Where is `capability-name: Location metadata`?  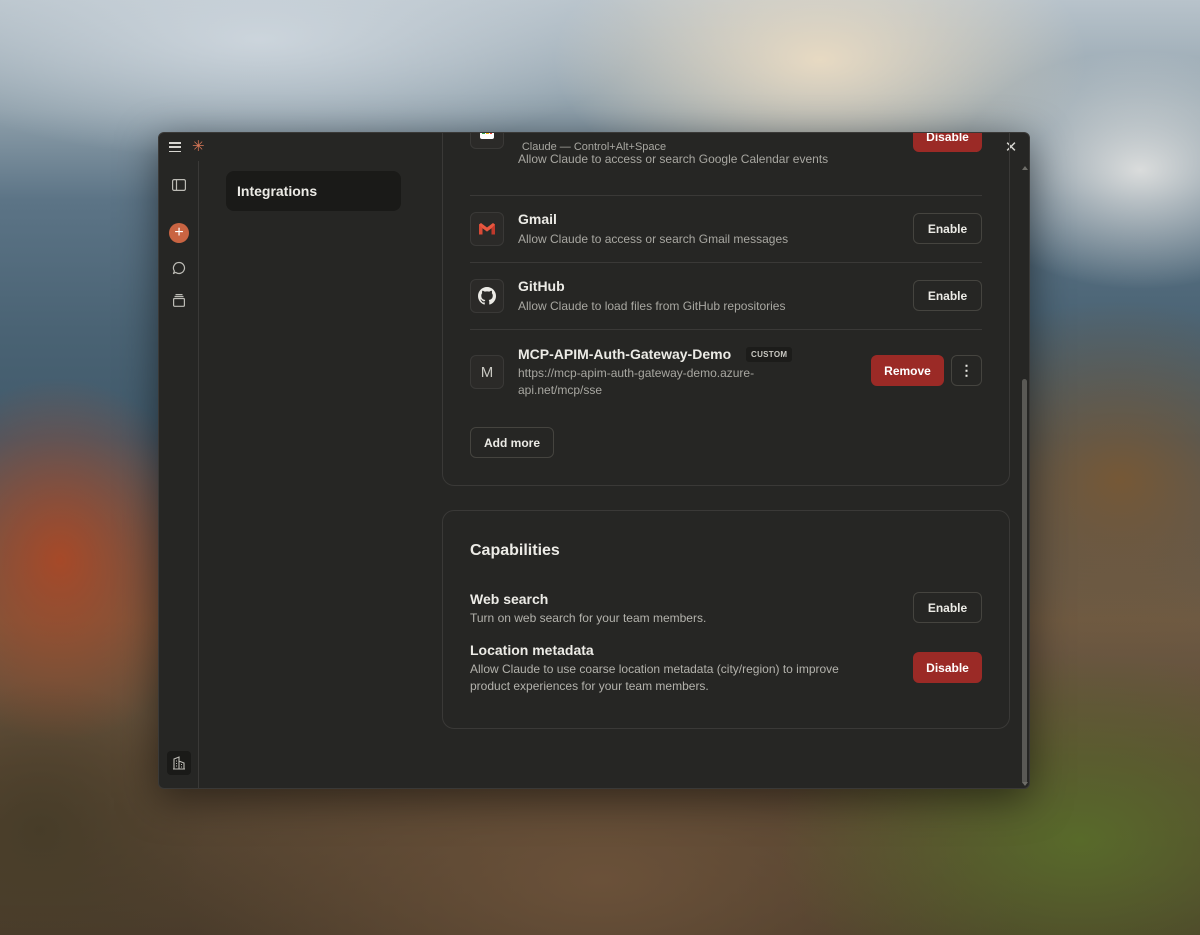
capability-name: Location metadata is located at coordinates (532, 650).